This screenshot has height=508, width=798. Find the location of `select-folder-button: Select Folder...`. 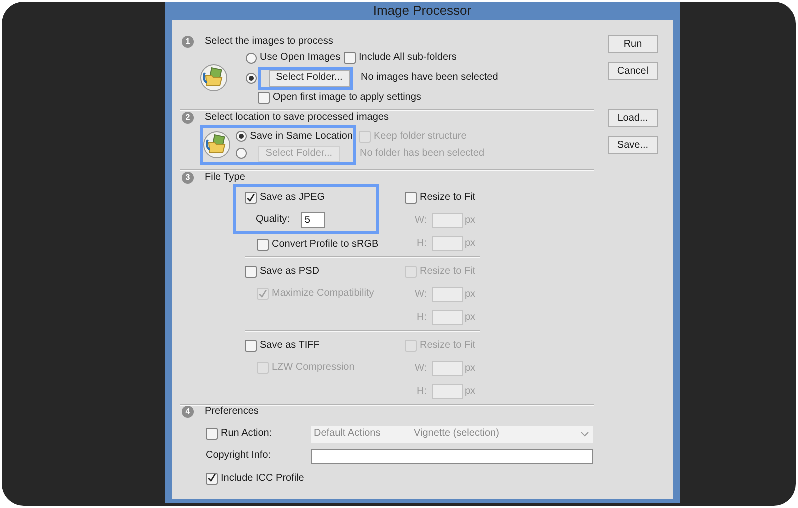

select-folder-button: Select Folder... is located at coordinates (309, 78).